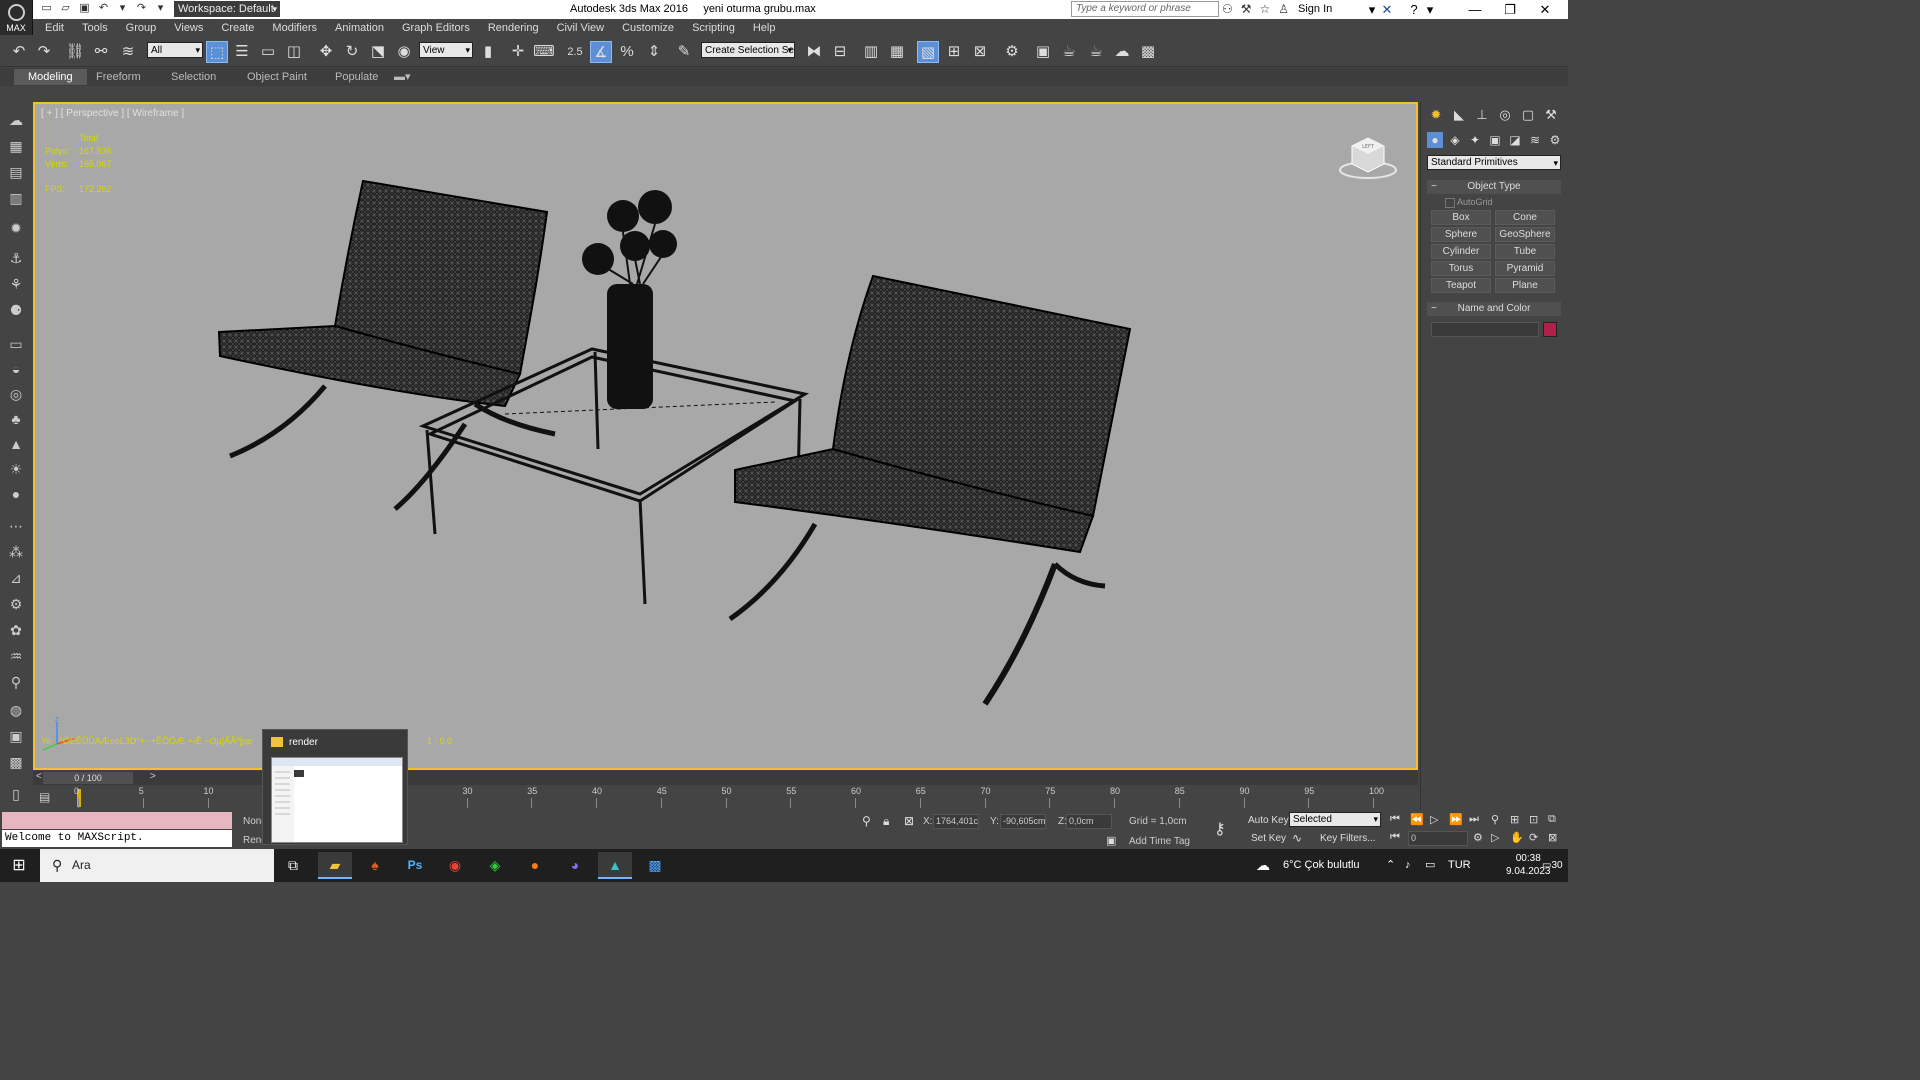 The height and width of the screenshot is (1080, 1920). I want to click on key-mode-dropdown: Selected, so click(1335, 819).